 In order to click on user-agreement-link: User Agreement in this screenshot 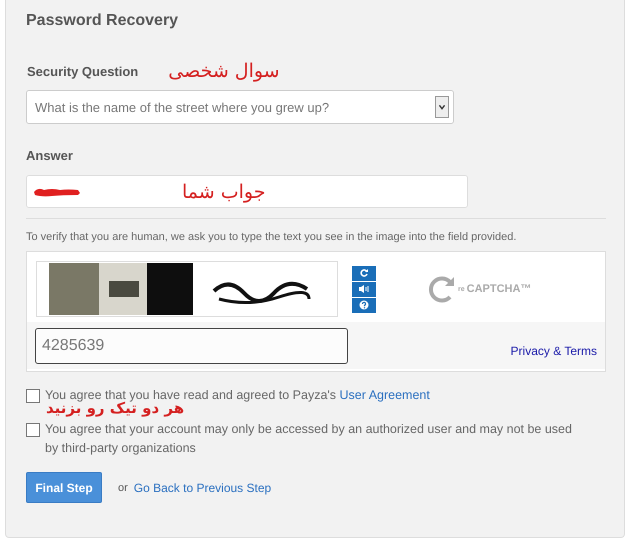, I will do `click(385, 395)`.